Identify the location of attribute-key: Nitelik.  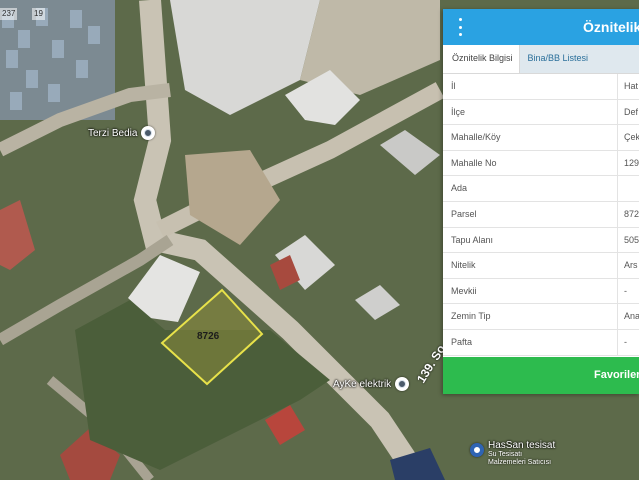
(463, 265).